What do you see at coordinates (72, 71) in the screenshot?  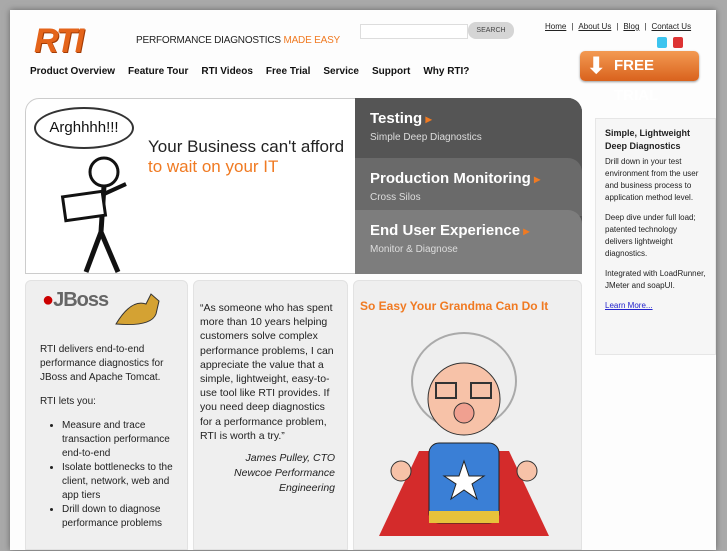 I see `nav-product-overview: Product Overview` at bounding box center [72, 71].